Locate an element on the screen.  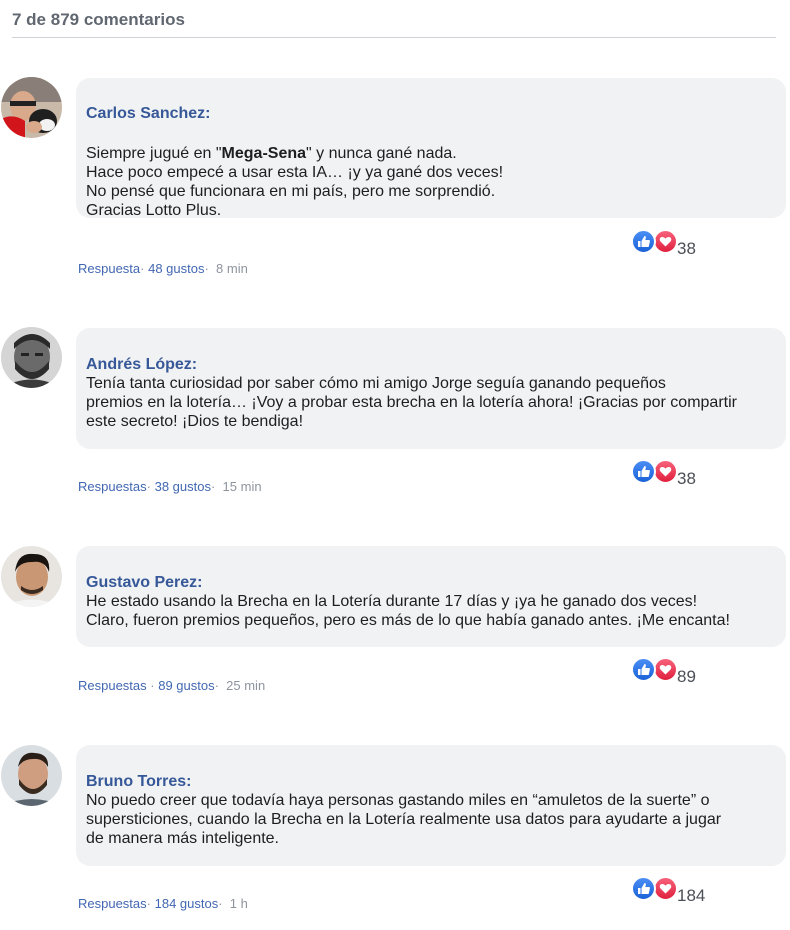
reactions: 184 is located at coordinates (681, 891).